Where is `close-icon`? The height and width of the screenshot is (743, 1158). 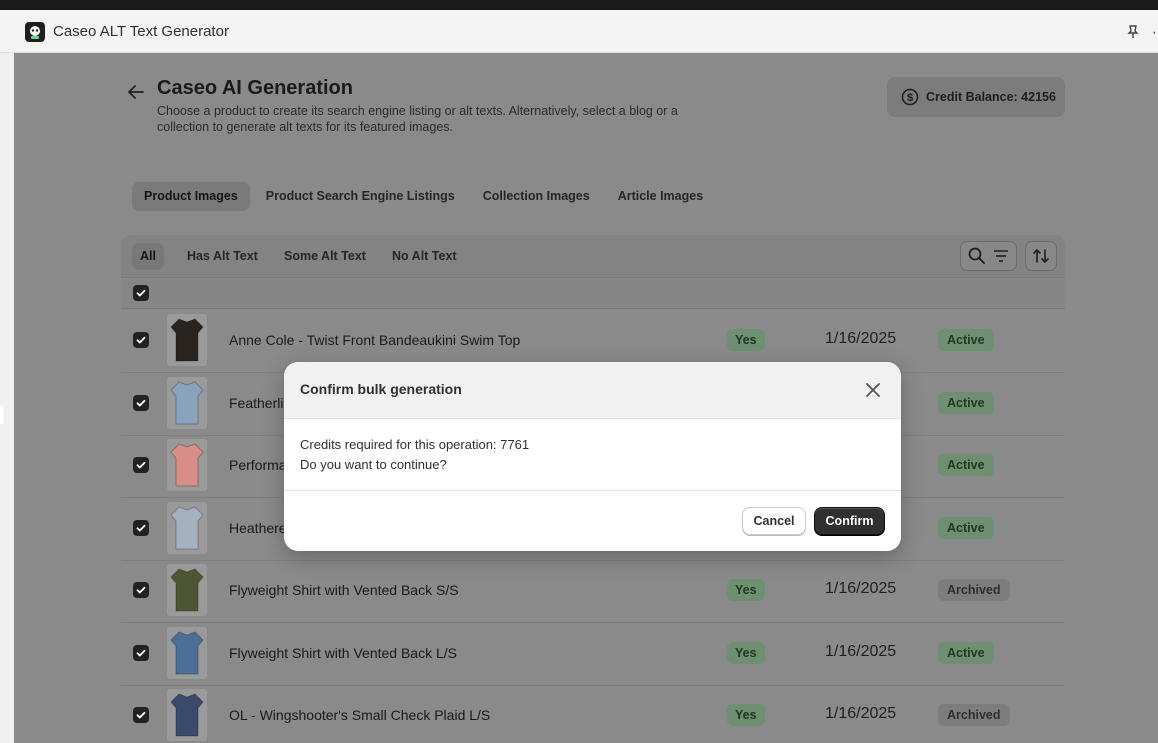
close-icon is located at coordinates (873, 390).